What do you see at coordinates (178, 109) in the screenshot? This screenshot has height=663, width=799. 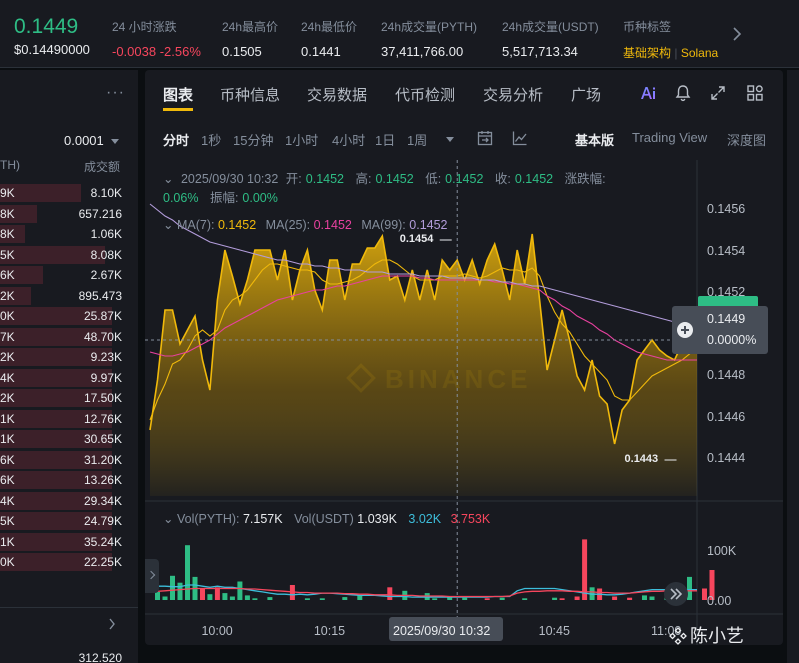 I see `active-tab-indicator` at bounding box center [178, 109].